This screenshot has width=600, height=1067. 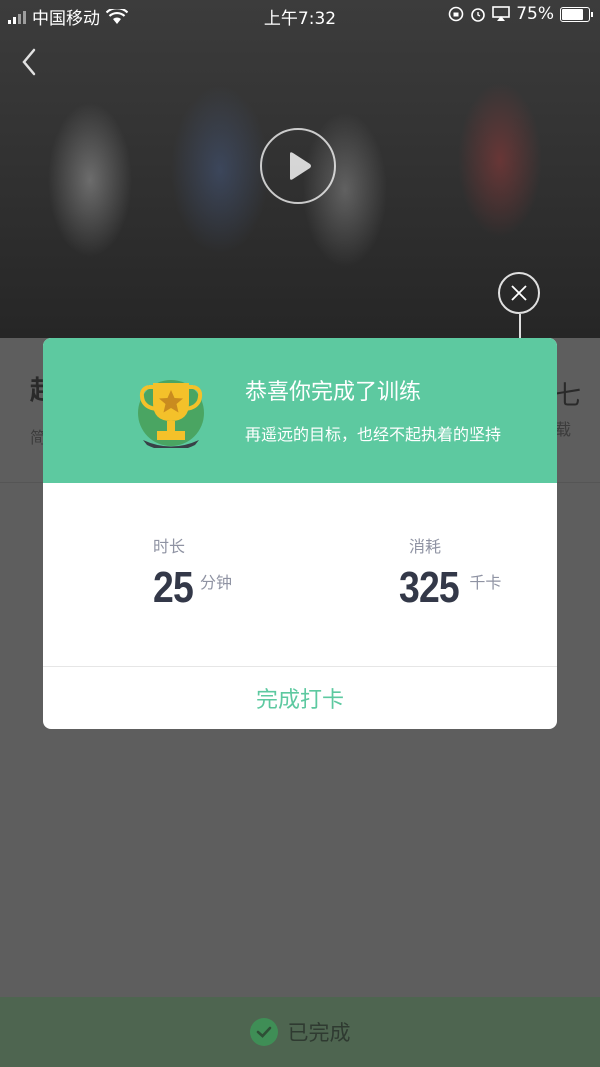 What do you see at coordinates (171, 414) in the screenshot?
I see `trophy-icon` at bounding box center [171, 414].